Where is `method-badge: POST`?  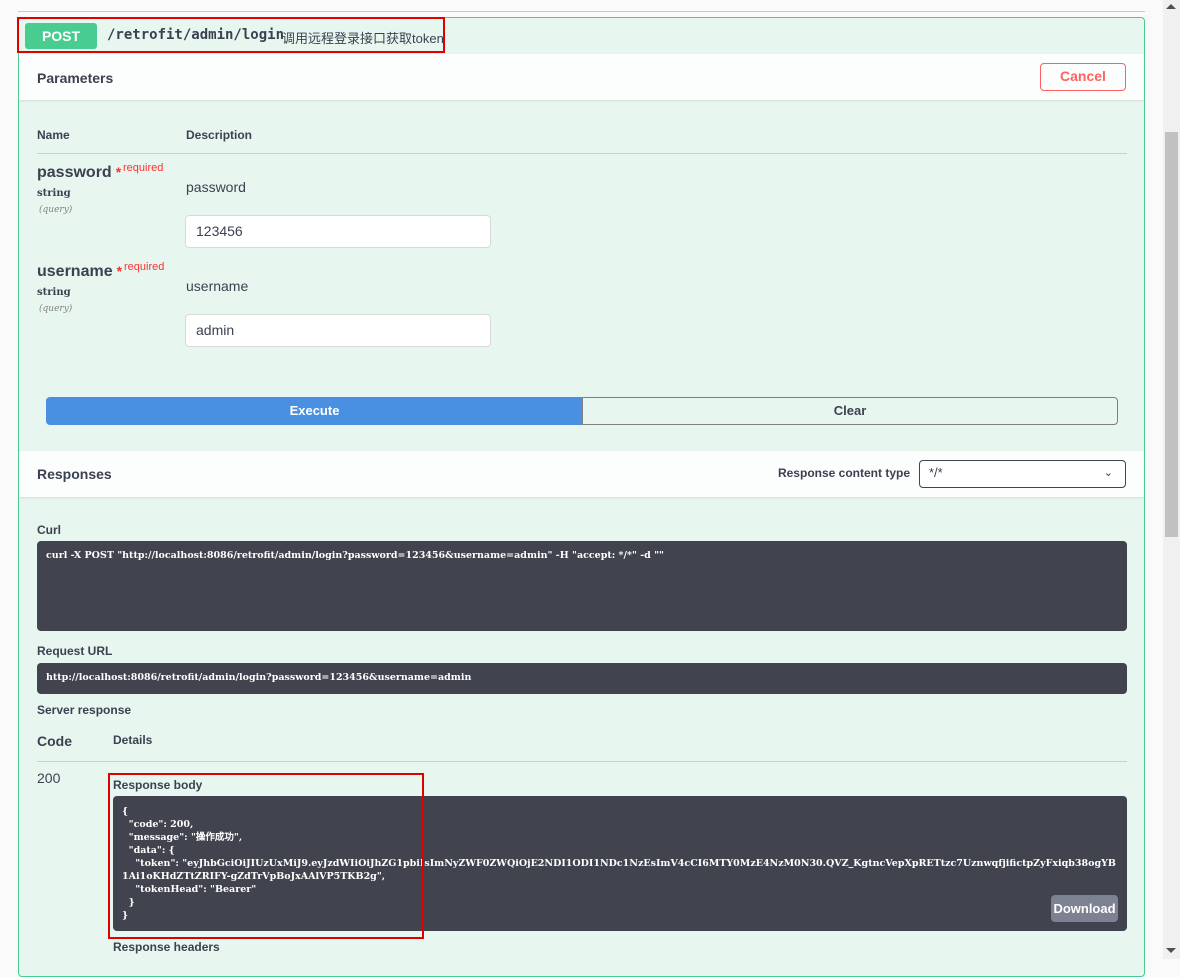
method-badge: POST is located at coordinates (61, 36).